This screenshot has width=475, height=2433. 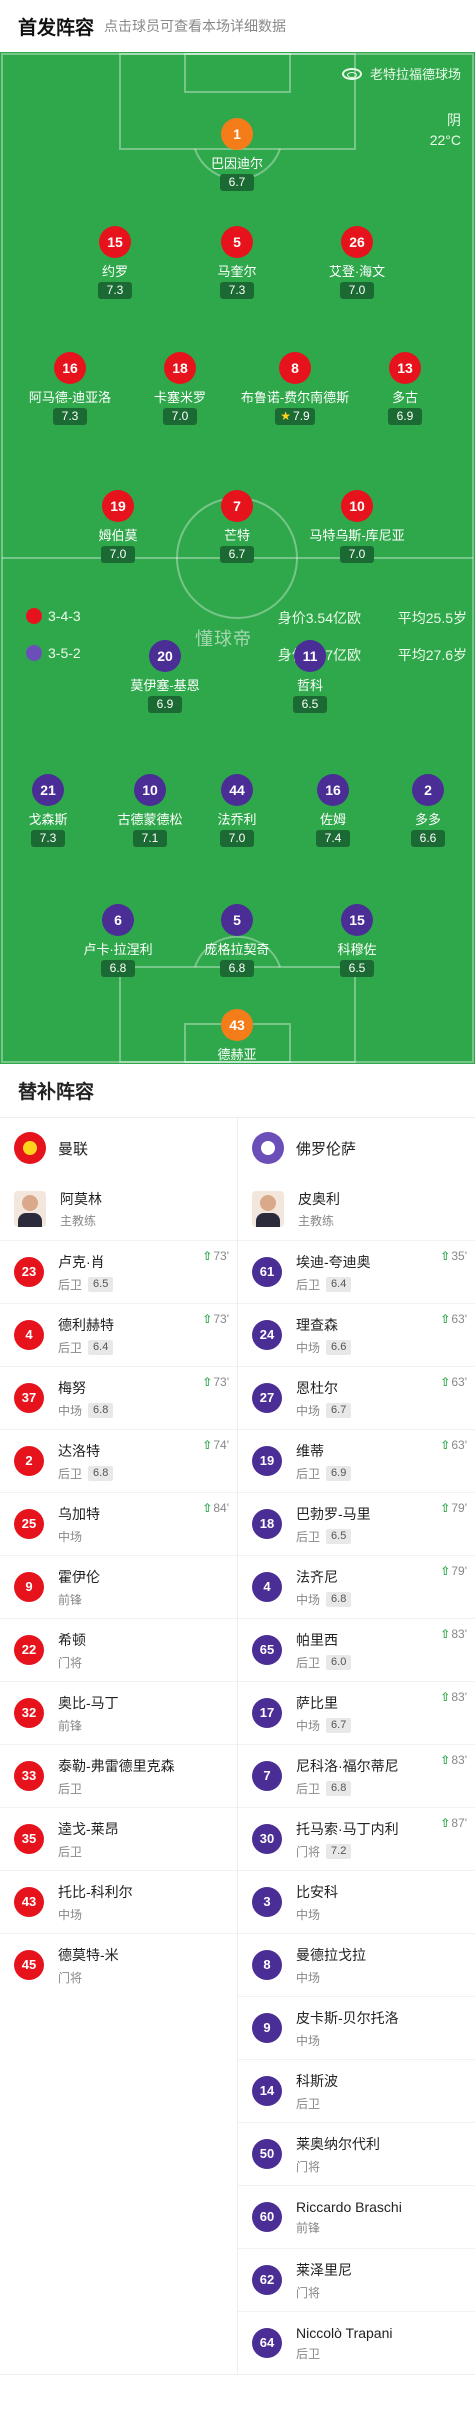 What do you see at coordinates (237, 1036) in the screenshot?
I see `pitch-player: 43德赫亚7.3` at bounding box center [237, 1036].